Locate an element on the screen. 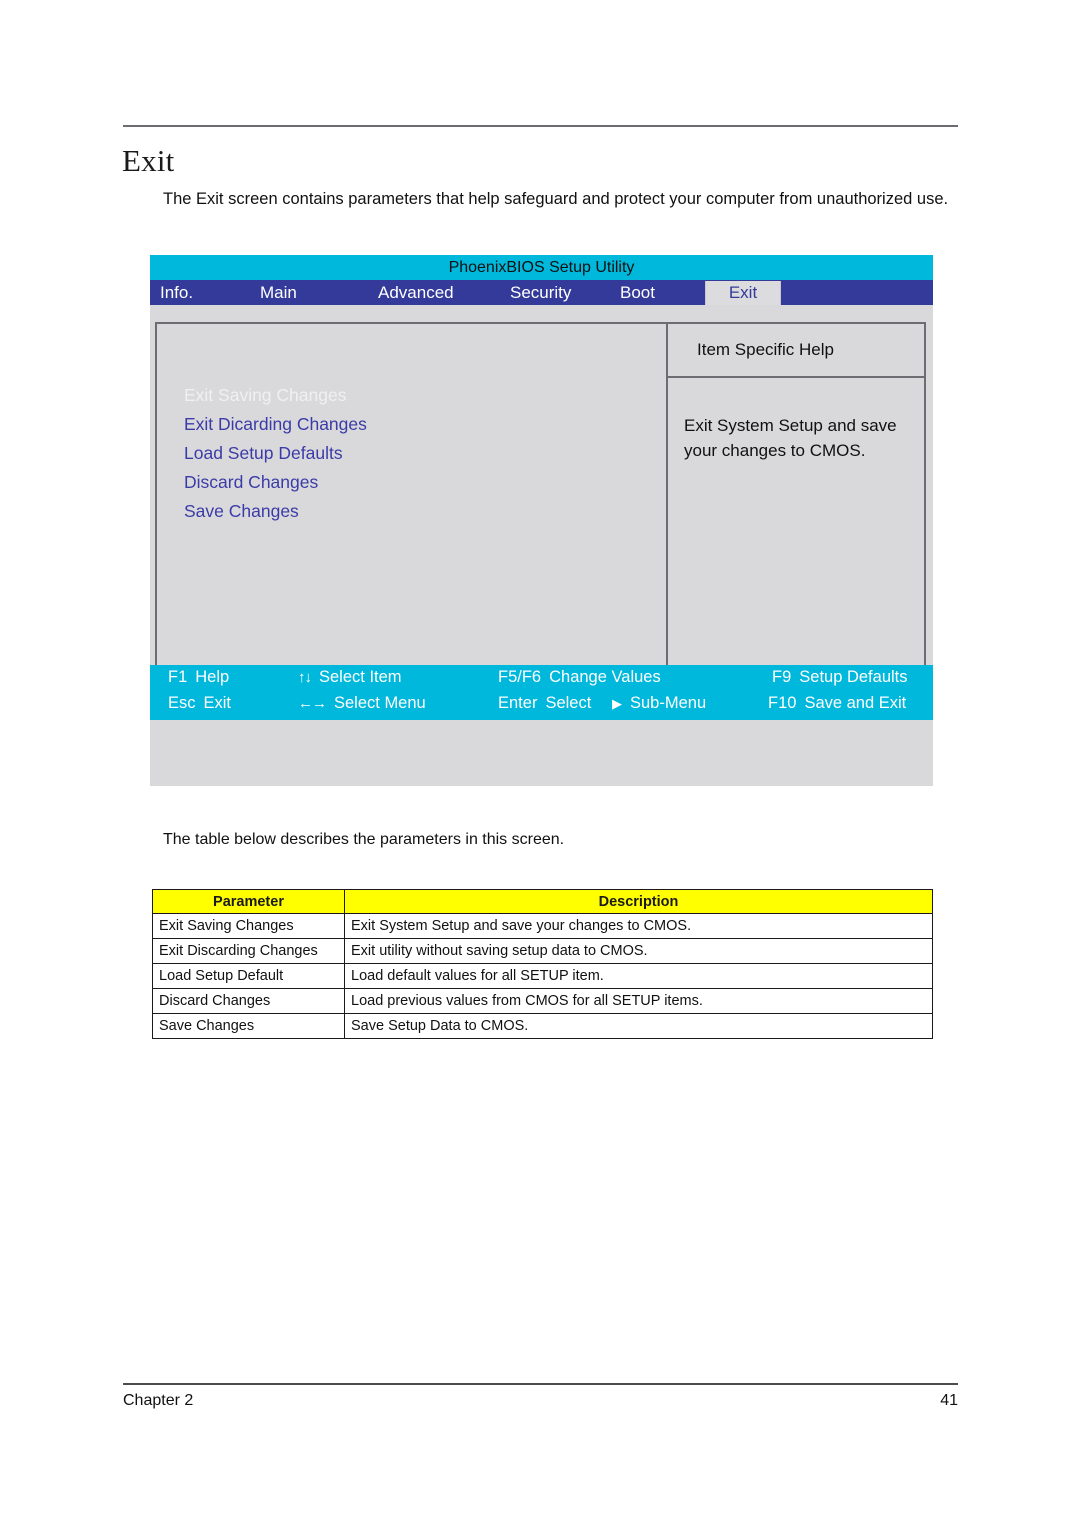  key-f1-help: F1 Help is located at coordinates (198, 677).